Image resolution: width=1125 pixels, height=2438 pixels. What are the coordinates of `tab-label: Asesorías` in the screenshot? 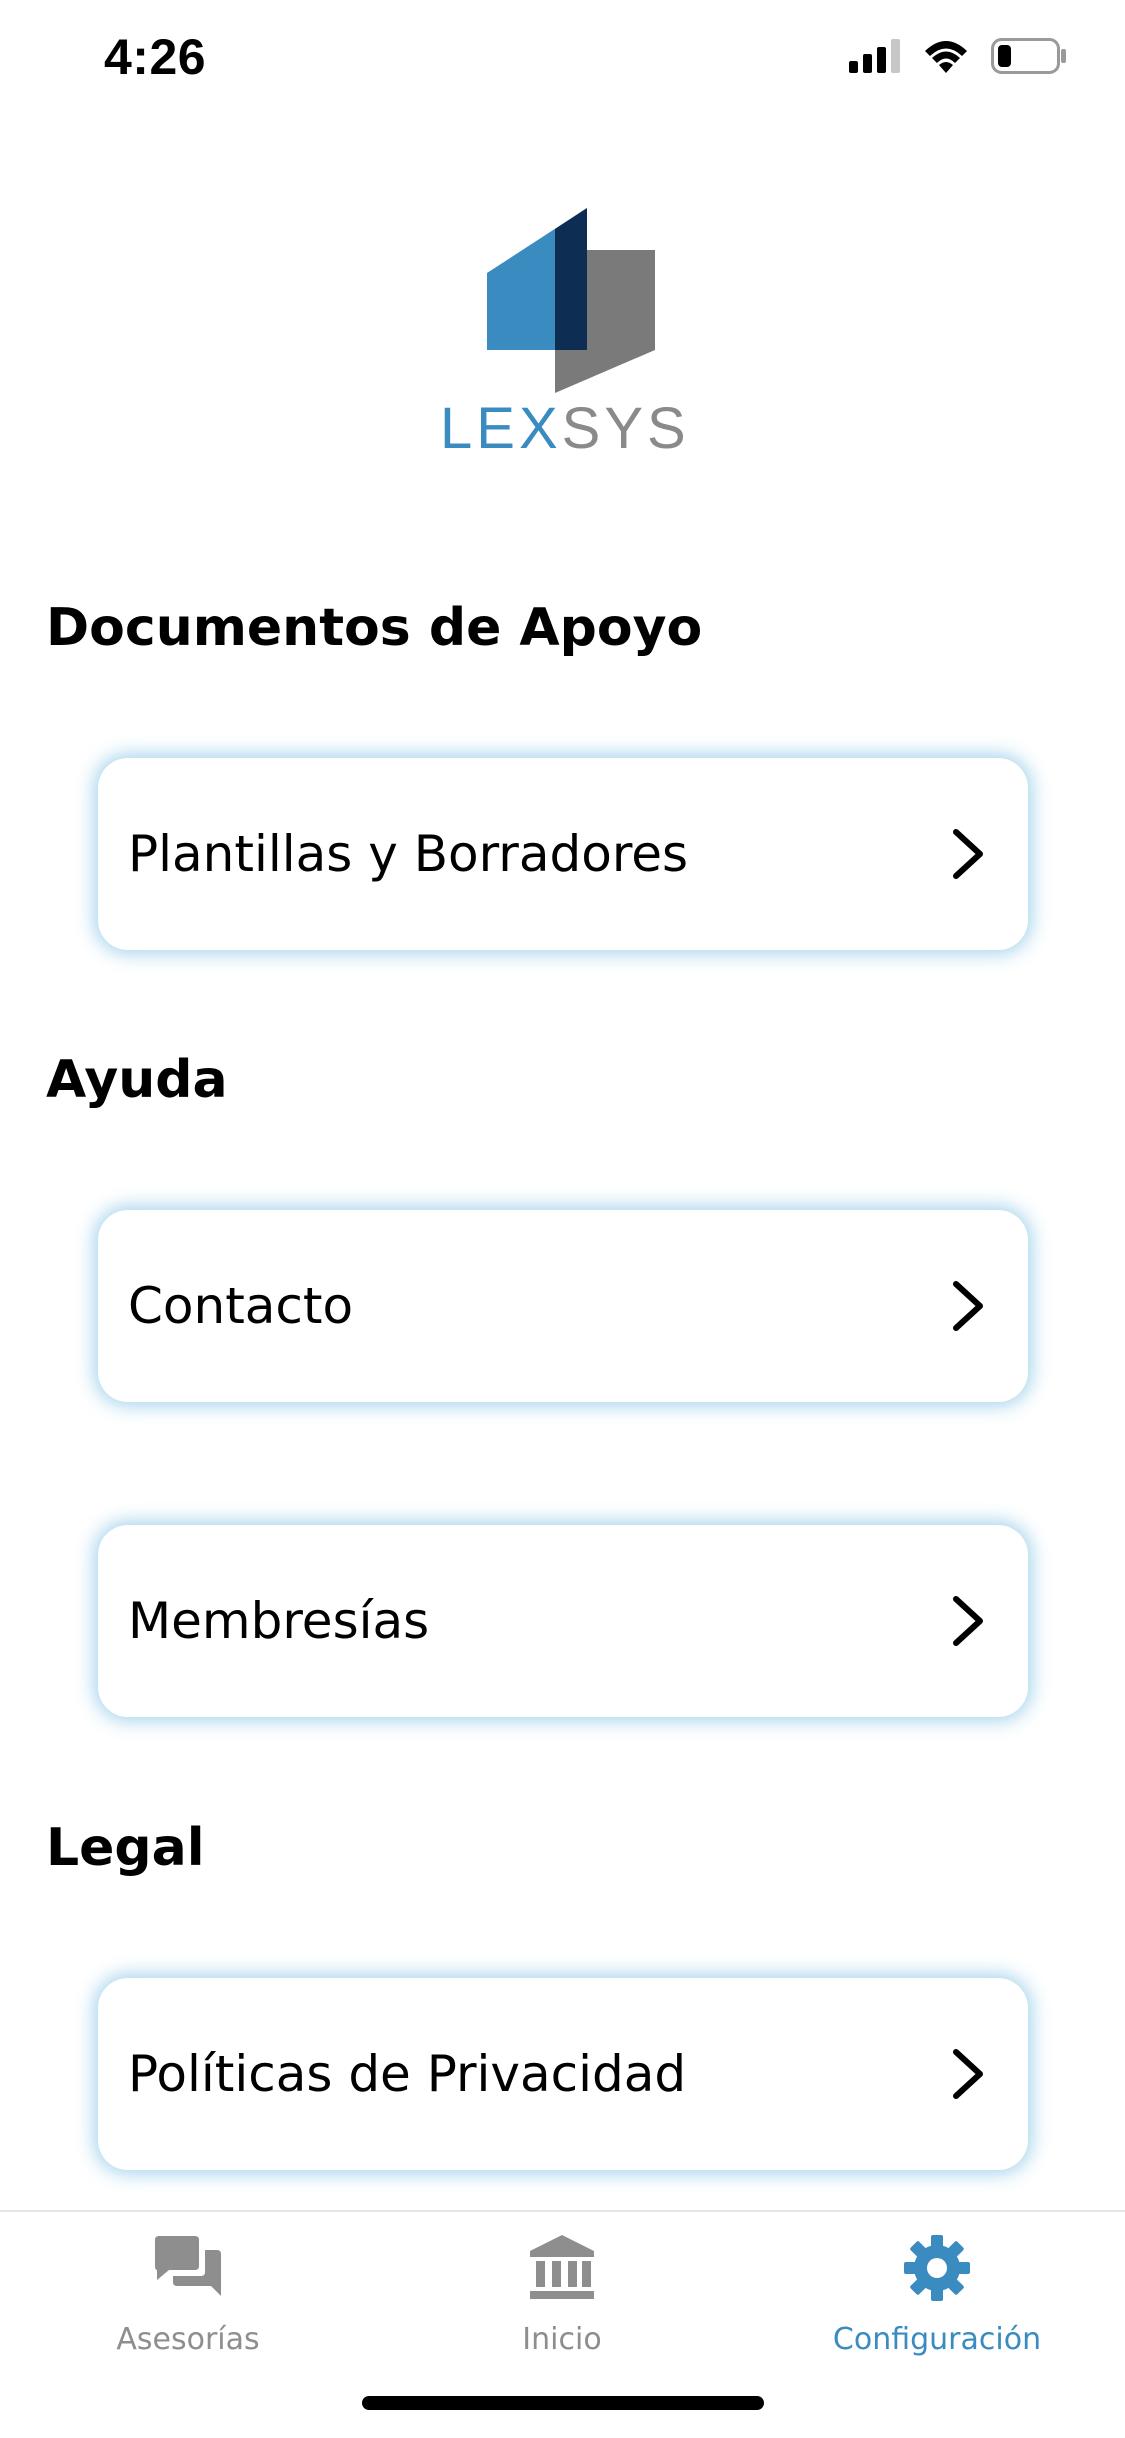 It's located at (188, 2339).